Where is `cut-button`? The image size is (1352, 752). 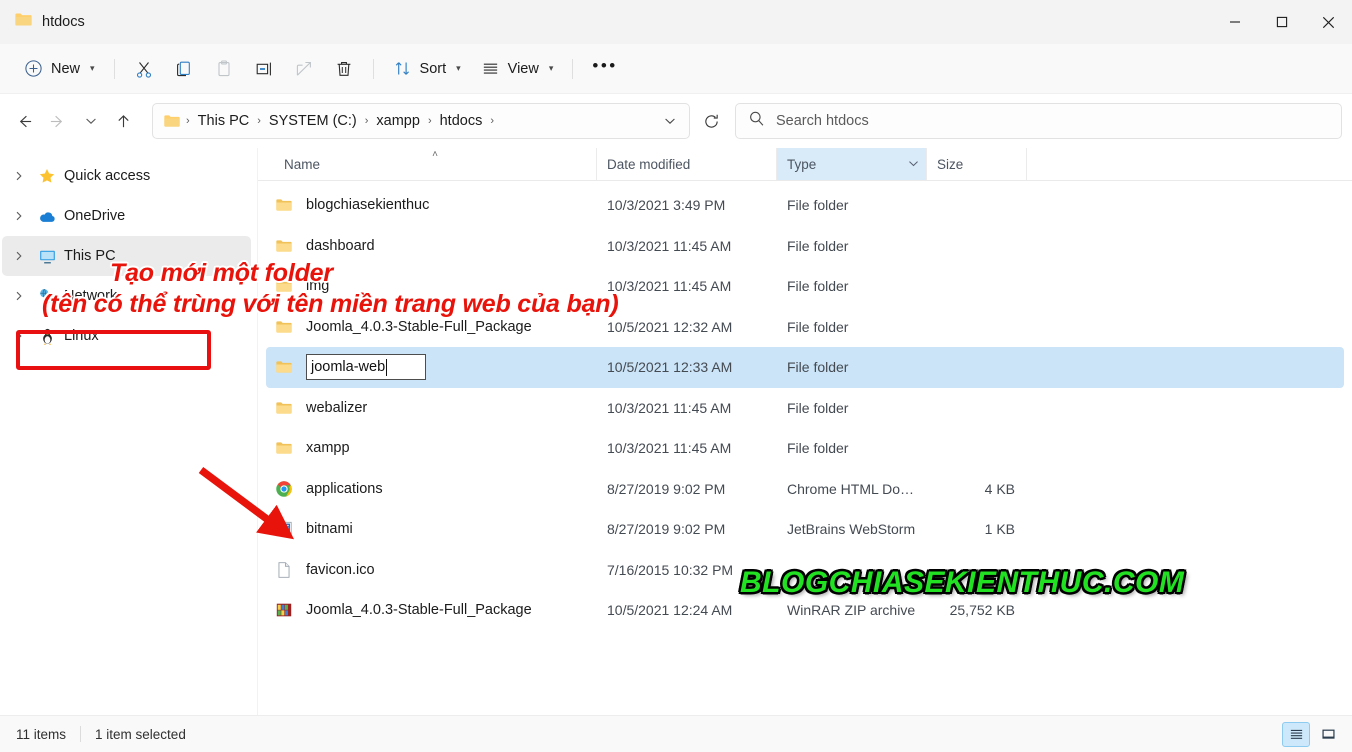
cut-button is located at coordinates (144, 69).